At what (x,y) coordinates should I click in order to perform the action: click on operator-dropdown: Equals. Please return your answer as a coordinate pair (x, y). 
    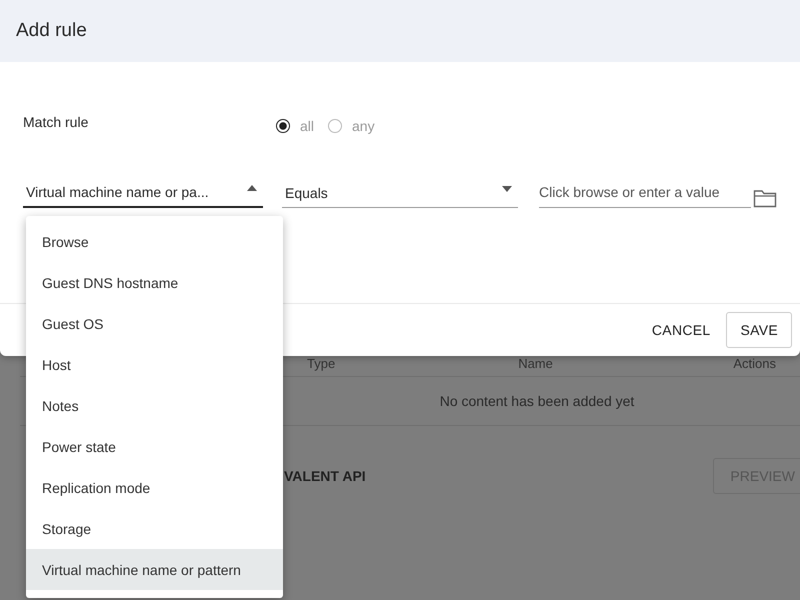
    Looking at the image, I should click on (400, 193).